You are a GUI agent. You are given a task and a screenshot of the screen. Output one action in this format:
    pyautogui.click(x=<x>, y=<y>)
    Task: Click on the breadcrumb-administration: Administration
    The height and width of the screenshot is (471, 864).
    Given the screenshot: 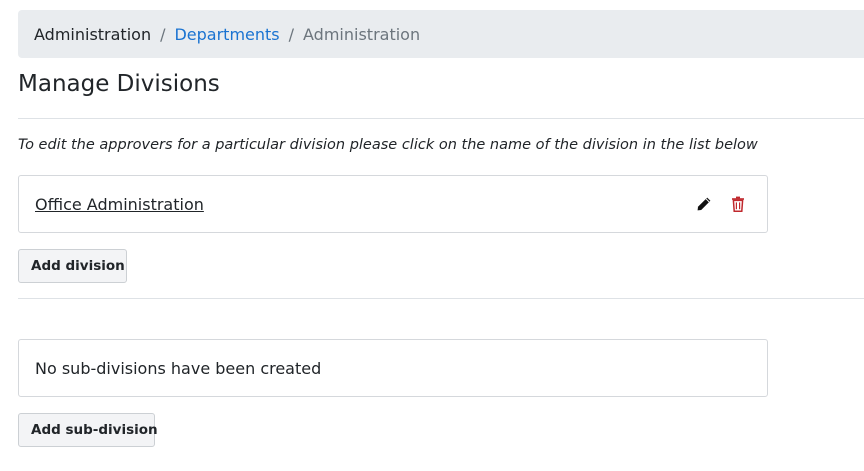 What is the action you would take?
    pyautogui.click(x=93, y=34)
    